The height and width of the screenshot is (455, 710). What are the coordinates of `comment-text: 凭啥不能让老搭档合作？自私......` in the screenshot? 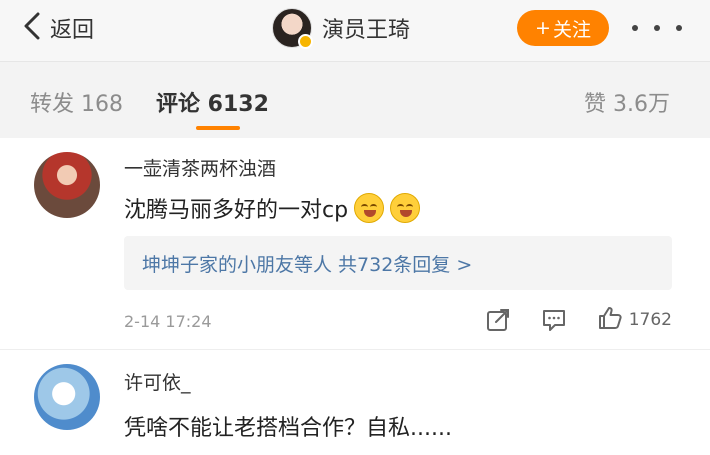 It's located at (288, 426).